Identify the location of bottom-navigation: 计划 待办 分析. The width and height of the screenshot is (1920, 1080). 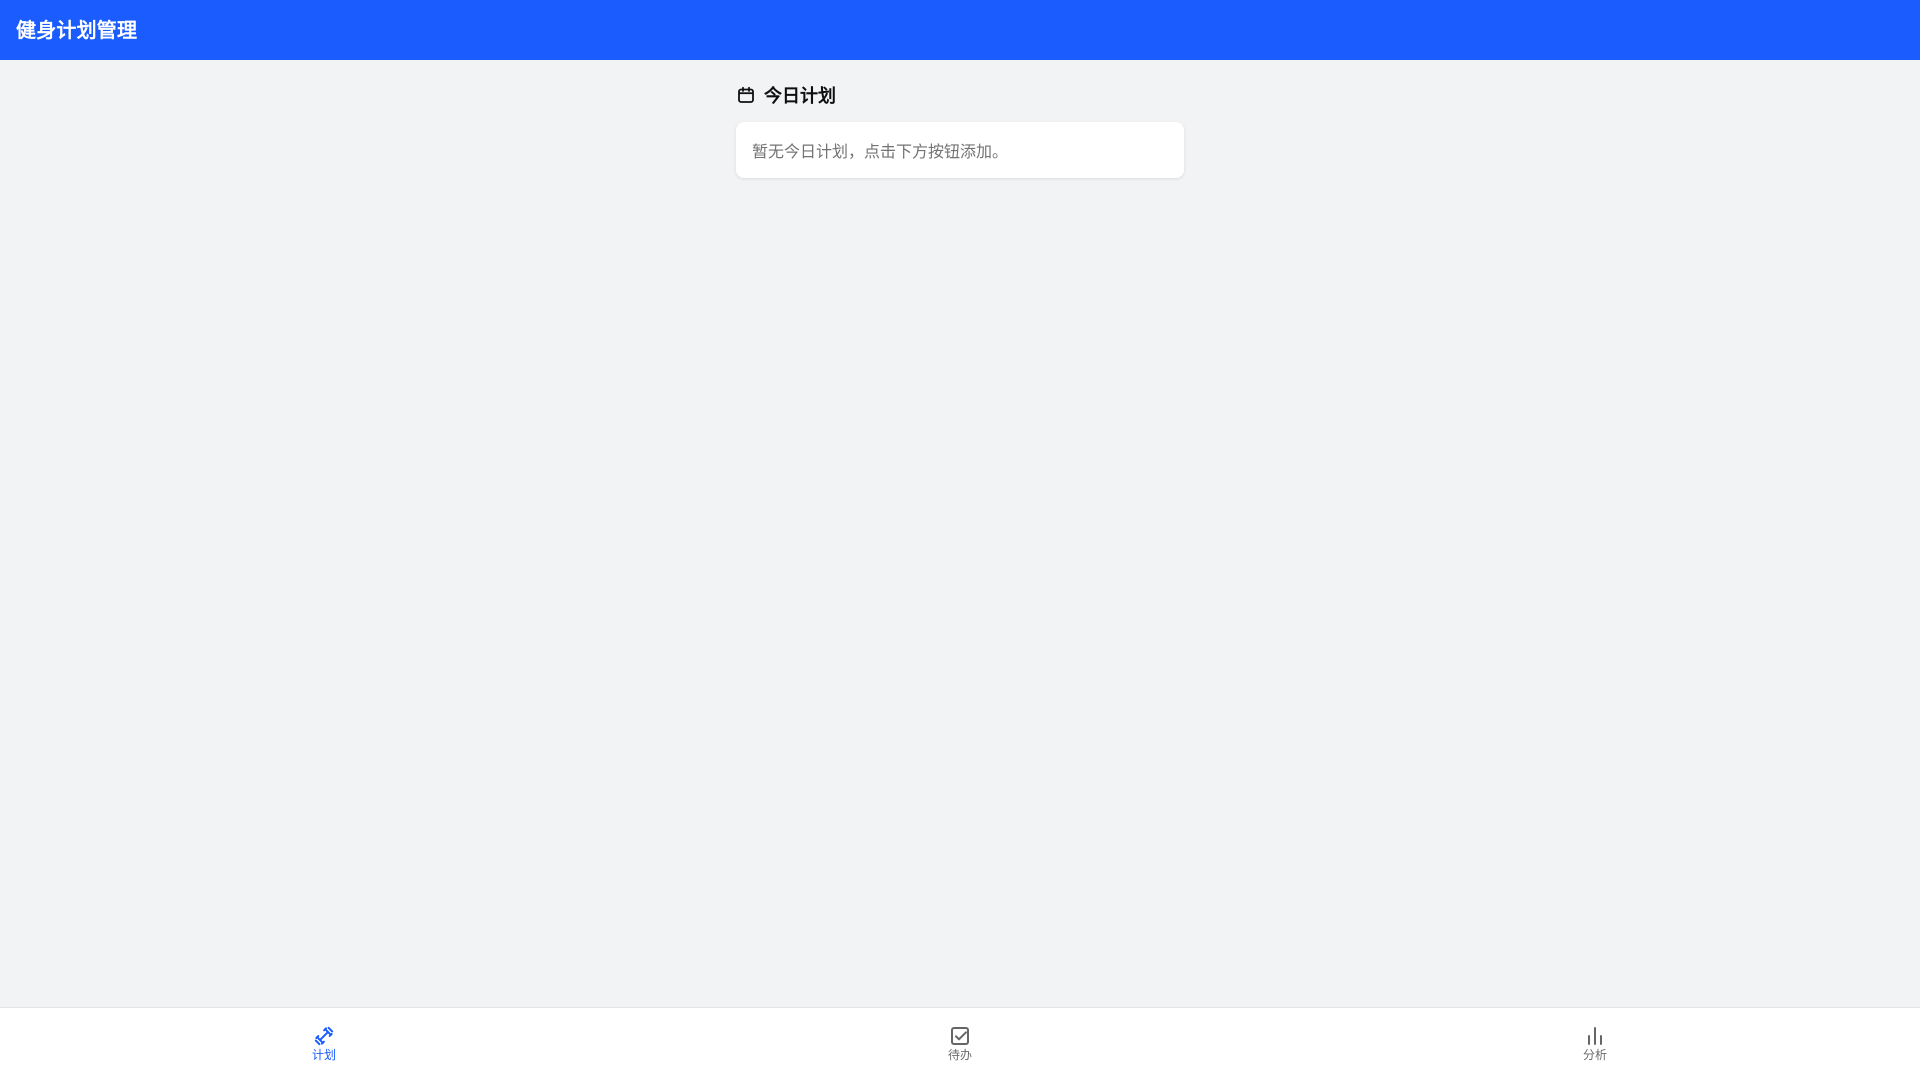
(960, 1043).